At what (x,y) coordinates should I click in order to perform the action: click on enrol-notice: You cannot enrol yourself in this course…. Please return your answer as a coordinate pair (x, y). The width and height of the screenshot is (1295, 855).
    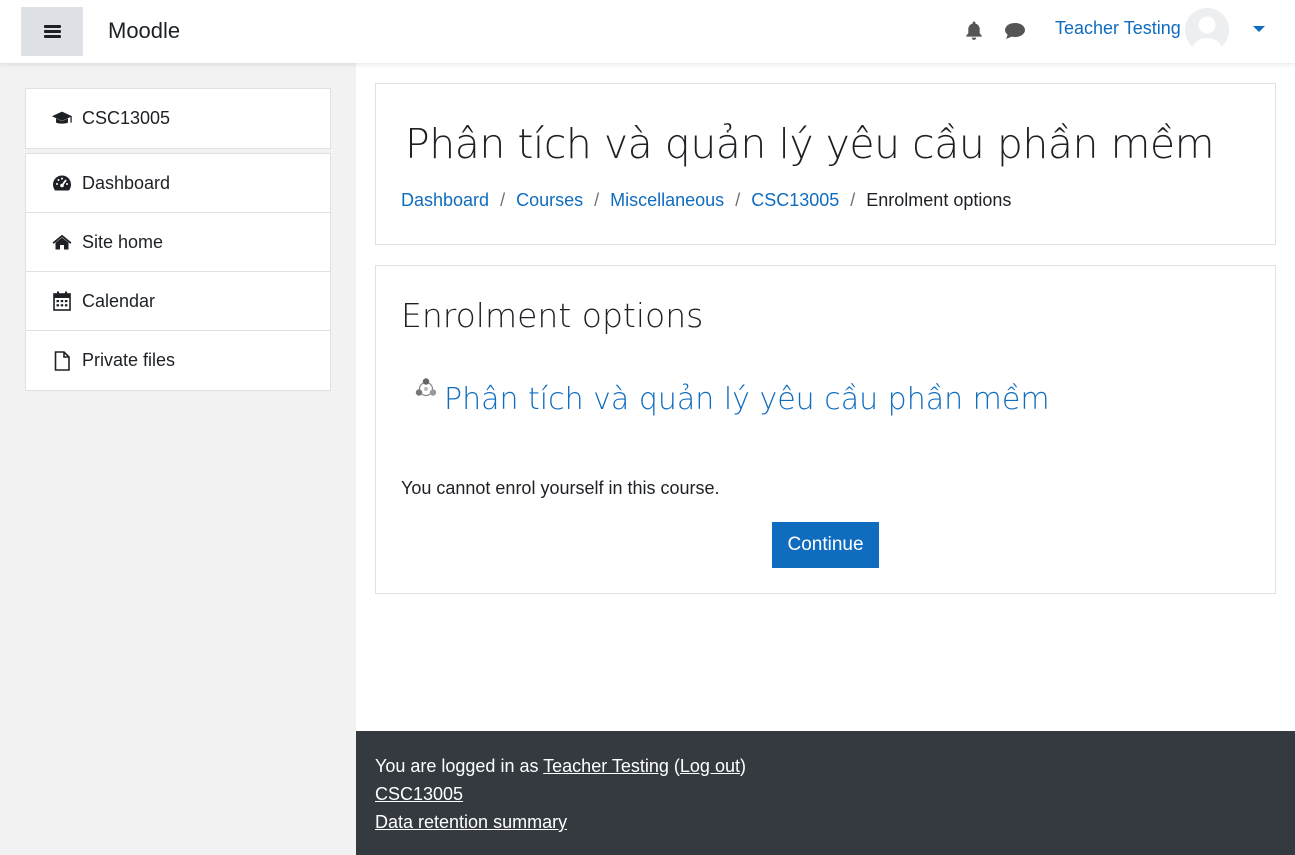
    Looking at the image, I should click on (560, 488).